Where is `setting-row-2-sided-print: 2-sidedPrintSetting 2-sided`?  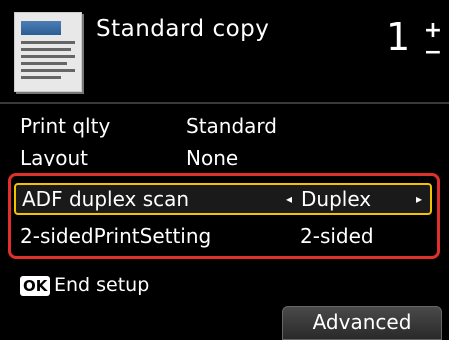
setting-row-2-sided-print: 2-sidedPrintSetting 2-sided is located at coordinates (230, 239).